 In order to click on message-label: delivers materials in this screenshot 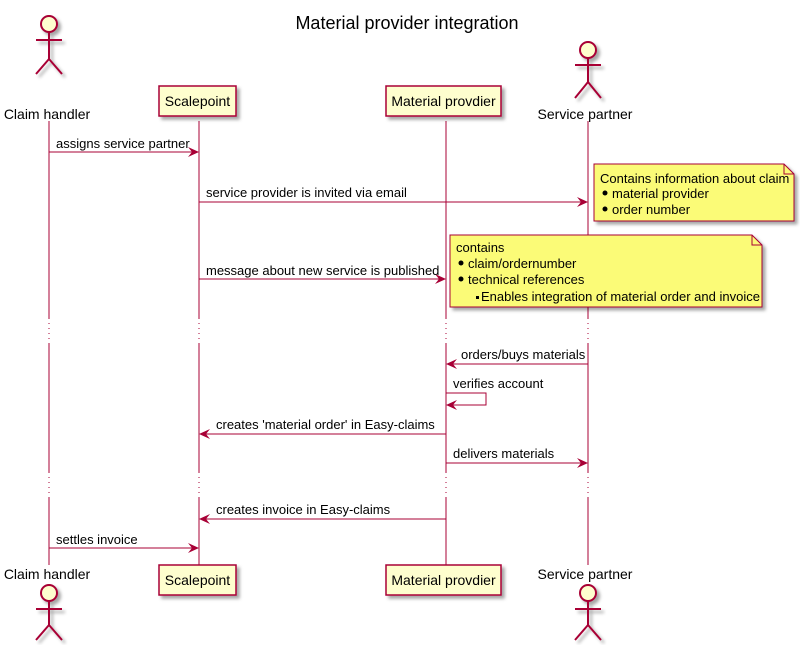, I will do `click(504, 453)`.